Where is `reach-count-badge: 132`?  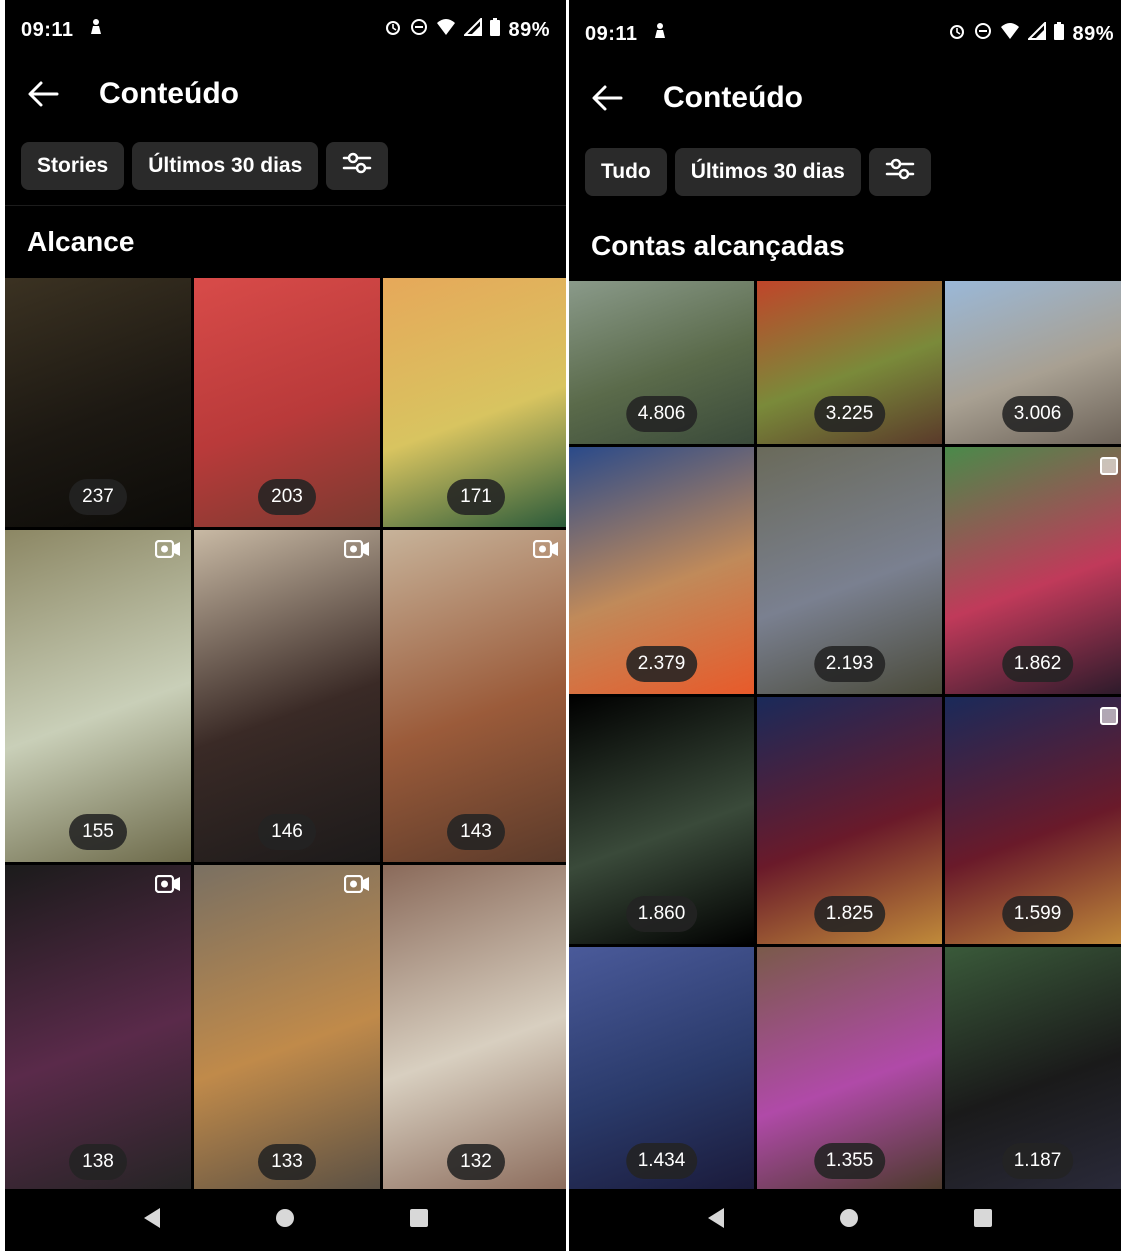 reach-count-badge: 132 is located at coordinates (476, 1162).